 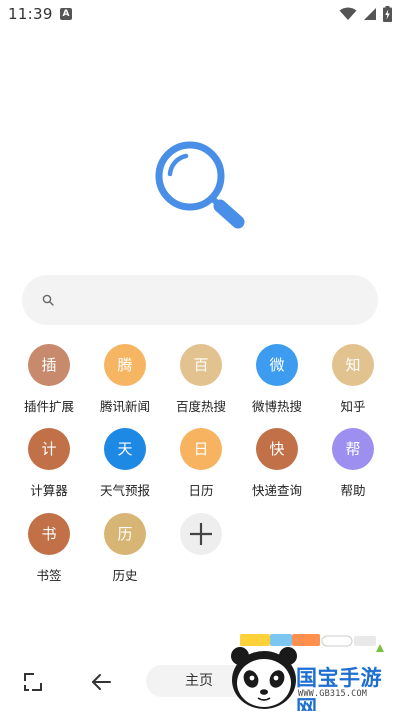 What do you see at coordinates (276, 490) in the screenshot?
I see `shortcut-label: 快递查询` at bounding box center [276, 490].